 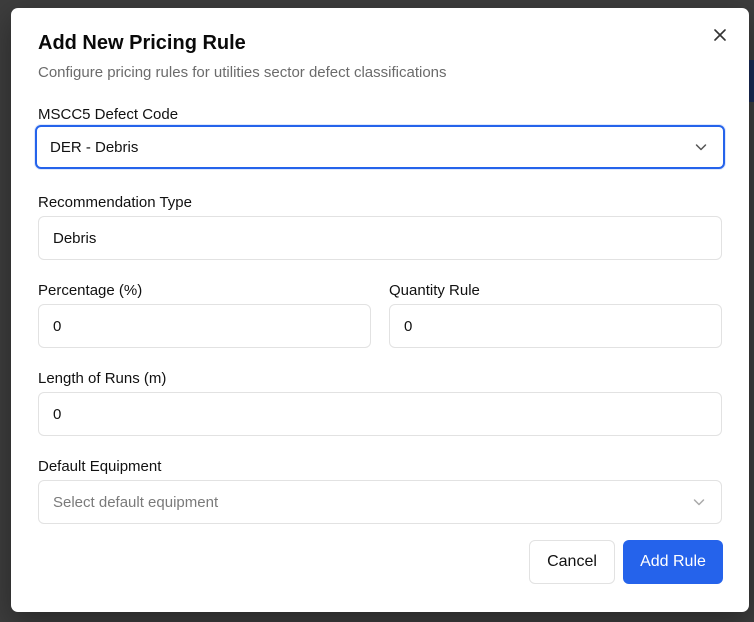 I want to click on close-icon, so click(x=720, y=35).